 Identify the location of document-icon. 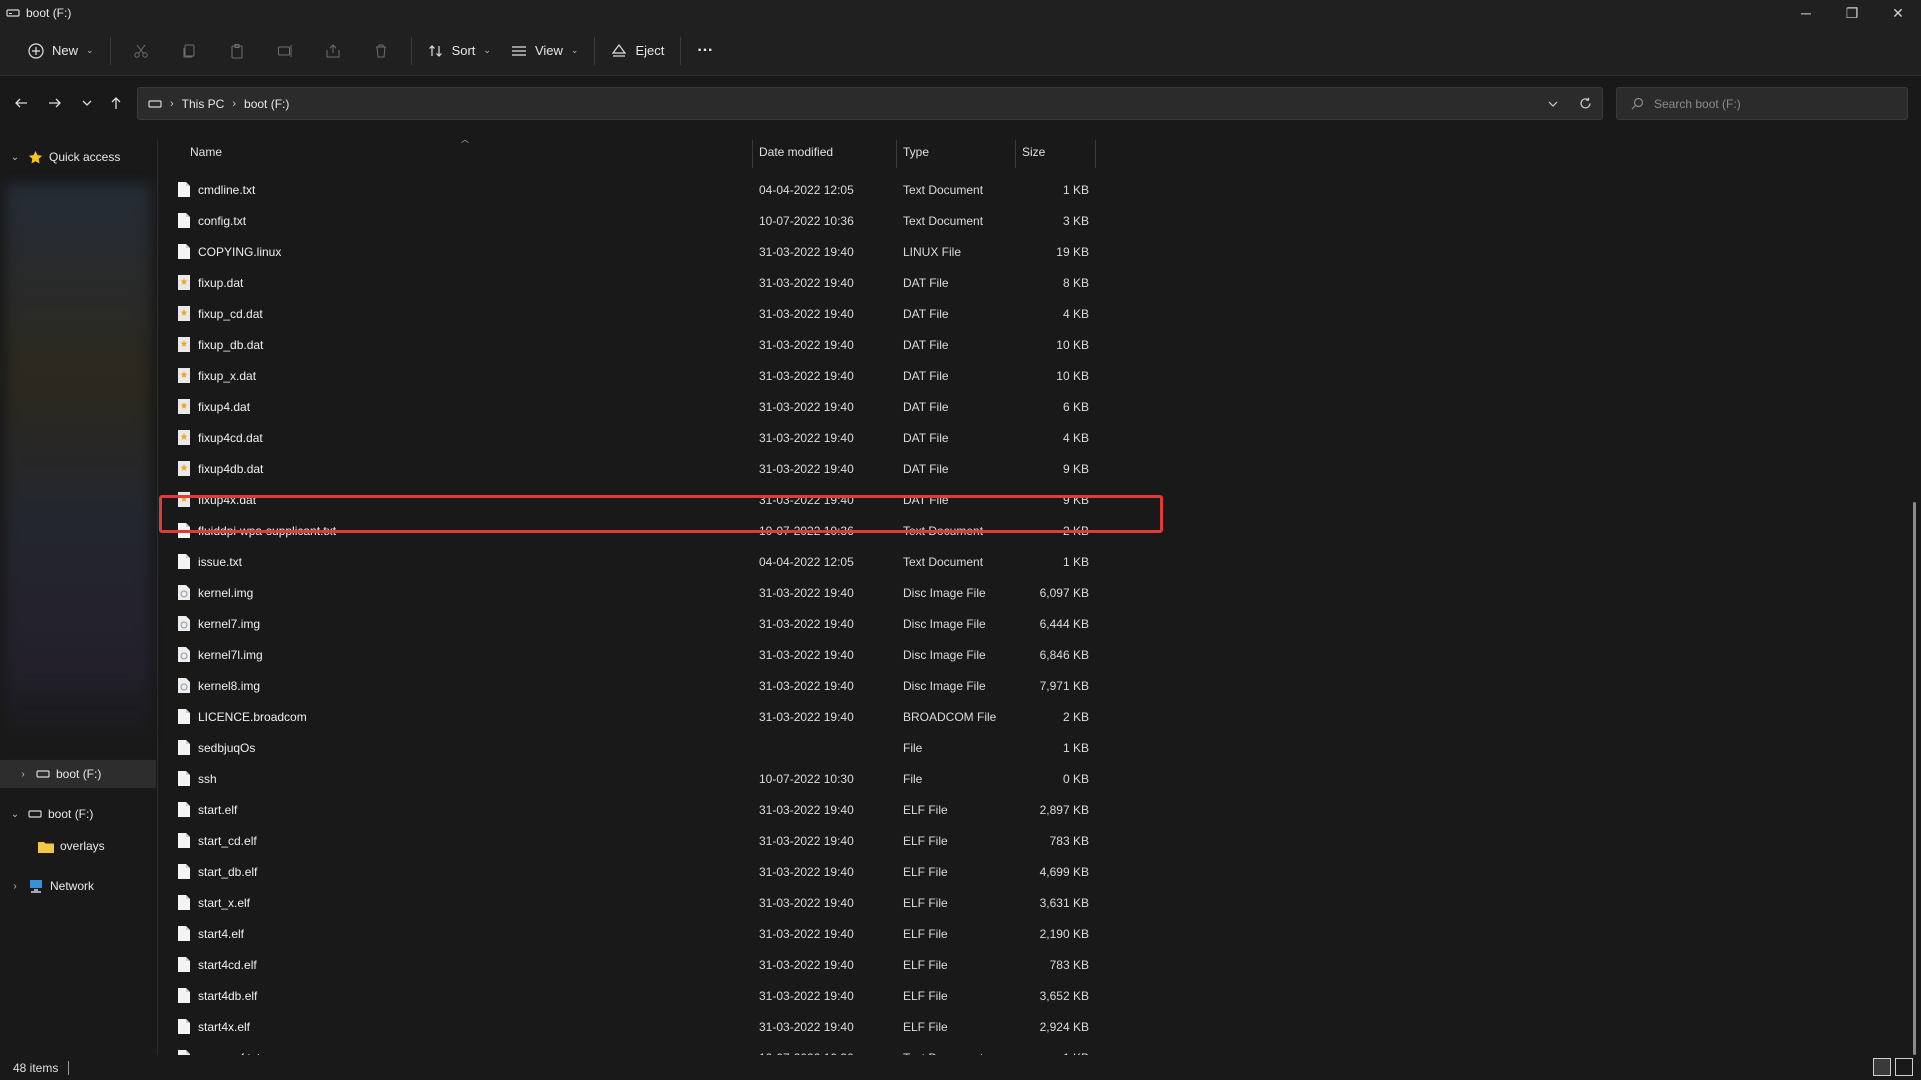
(184, 964).